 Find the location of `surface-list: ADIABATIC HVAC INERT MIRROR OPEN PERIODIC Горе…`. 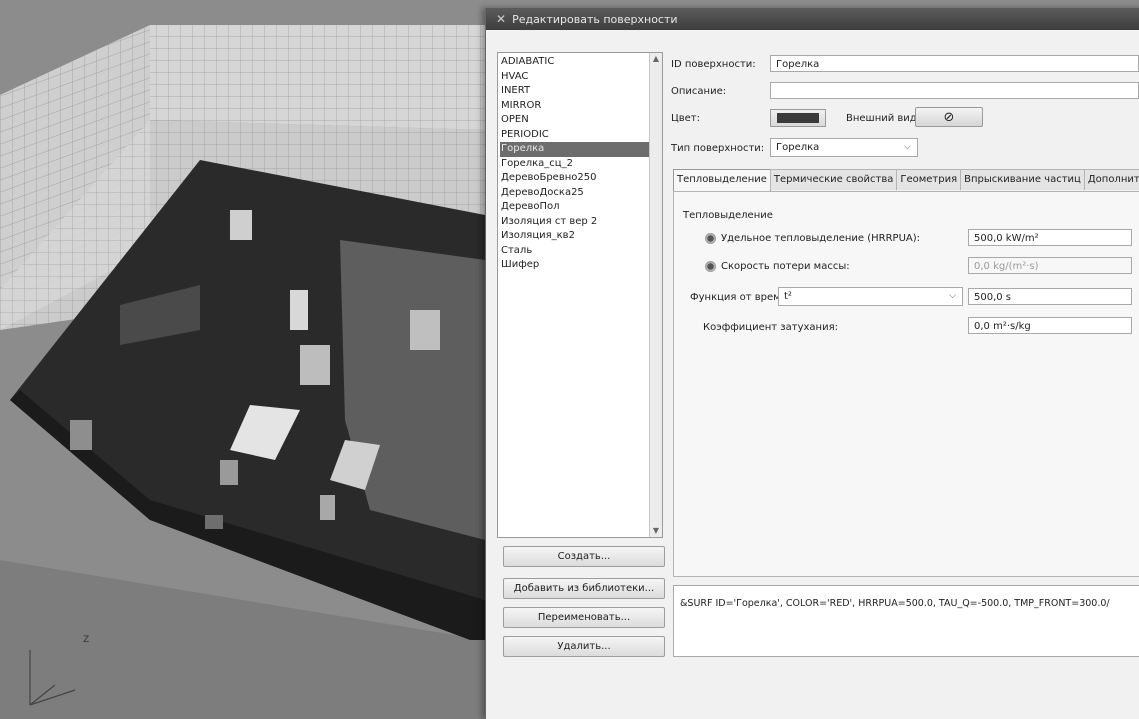

surface-list: ADIABATIC HVAC INERT MIRROR OPEN PERIODIC Горе… is located at coordinates (580, 295).